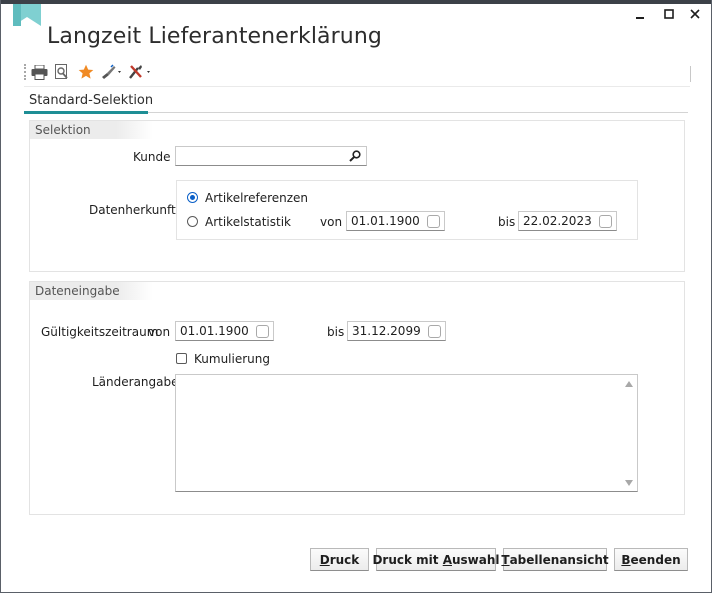  Describe the element at coordinates (135, 382) in the screenshot. I see `laenderangabe-label: Länderangabe` at that location.